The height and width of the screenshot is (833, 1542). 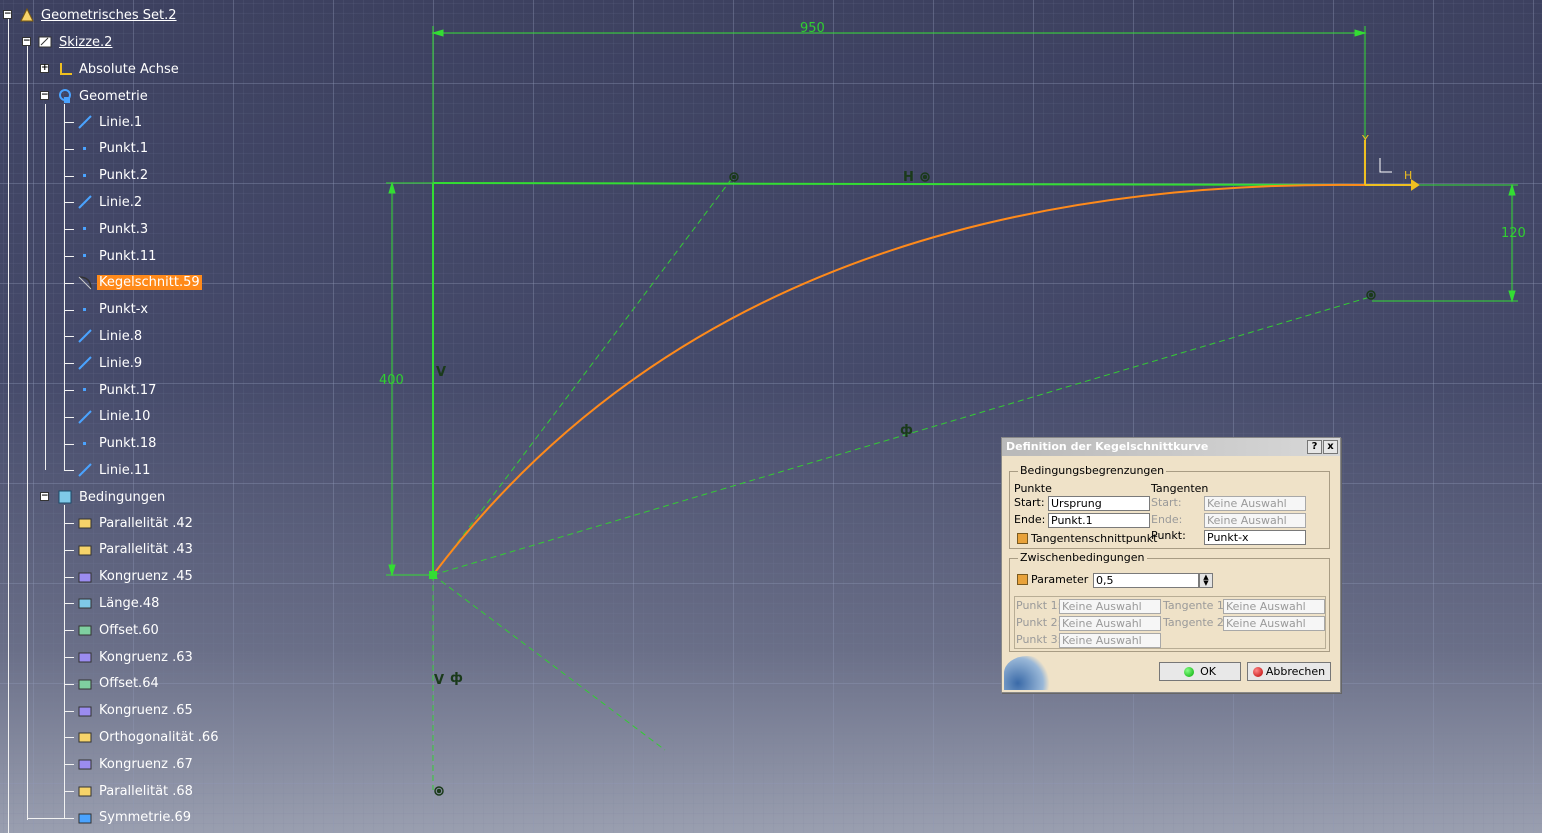 I want to click on tree-axis: Absolute Achse, so click(x=118, y=69).